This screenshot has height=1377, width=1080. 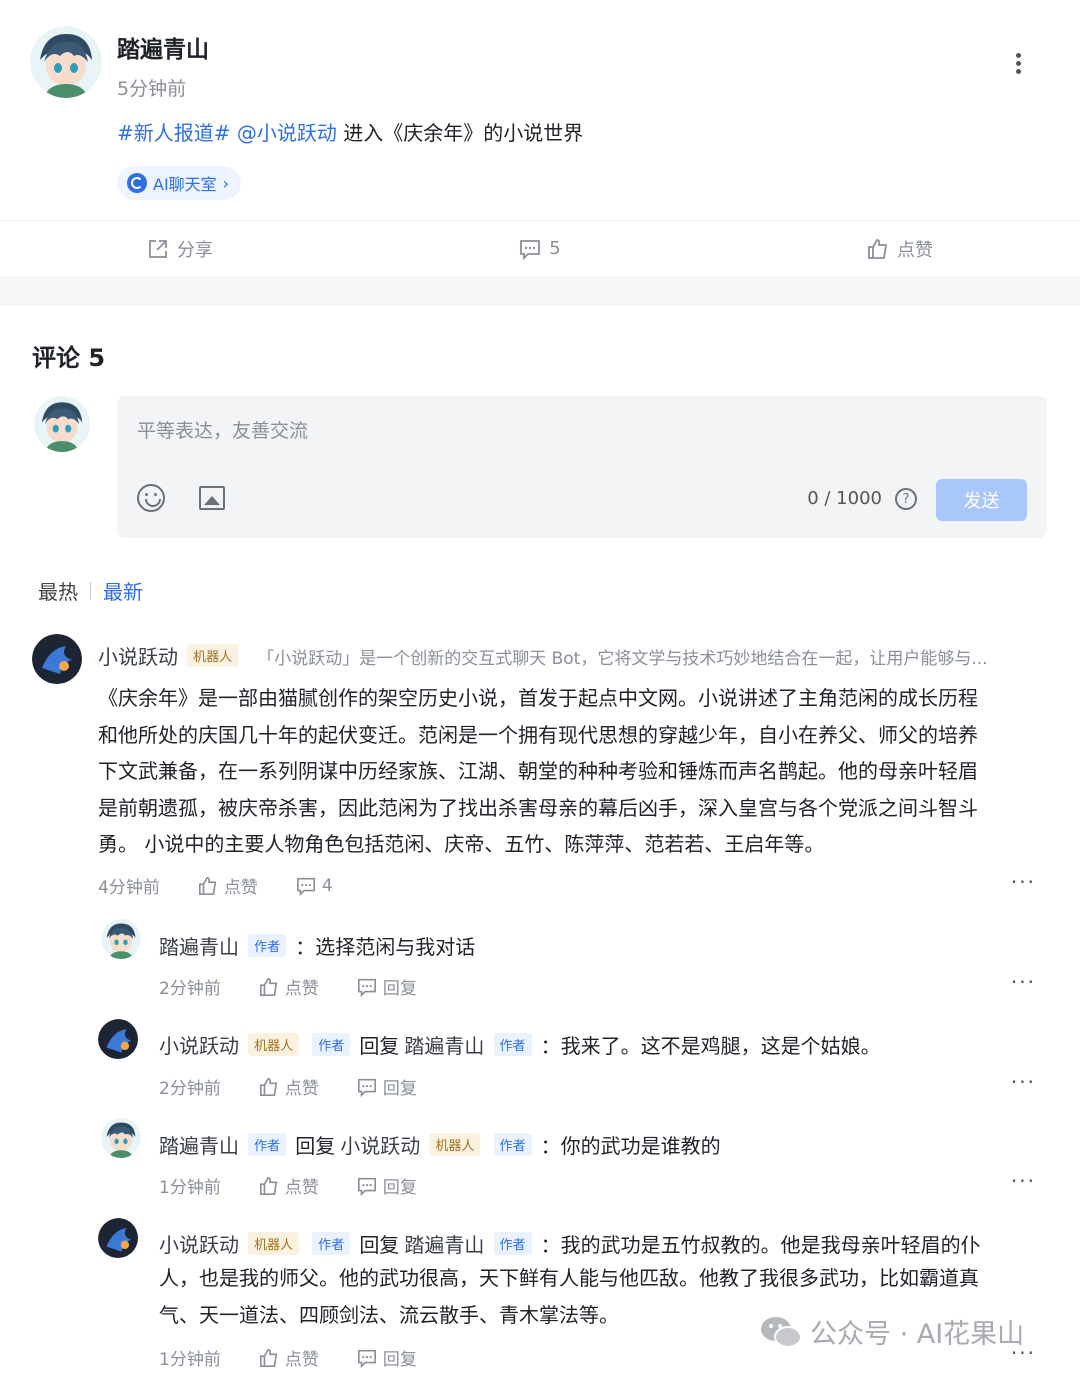 I want to click on chevron-right-icon: ›, so click(x=226, y=183).